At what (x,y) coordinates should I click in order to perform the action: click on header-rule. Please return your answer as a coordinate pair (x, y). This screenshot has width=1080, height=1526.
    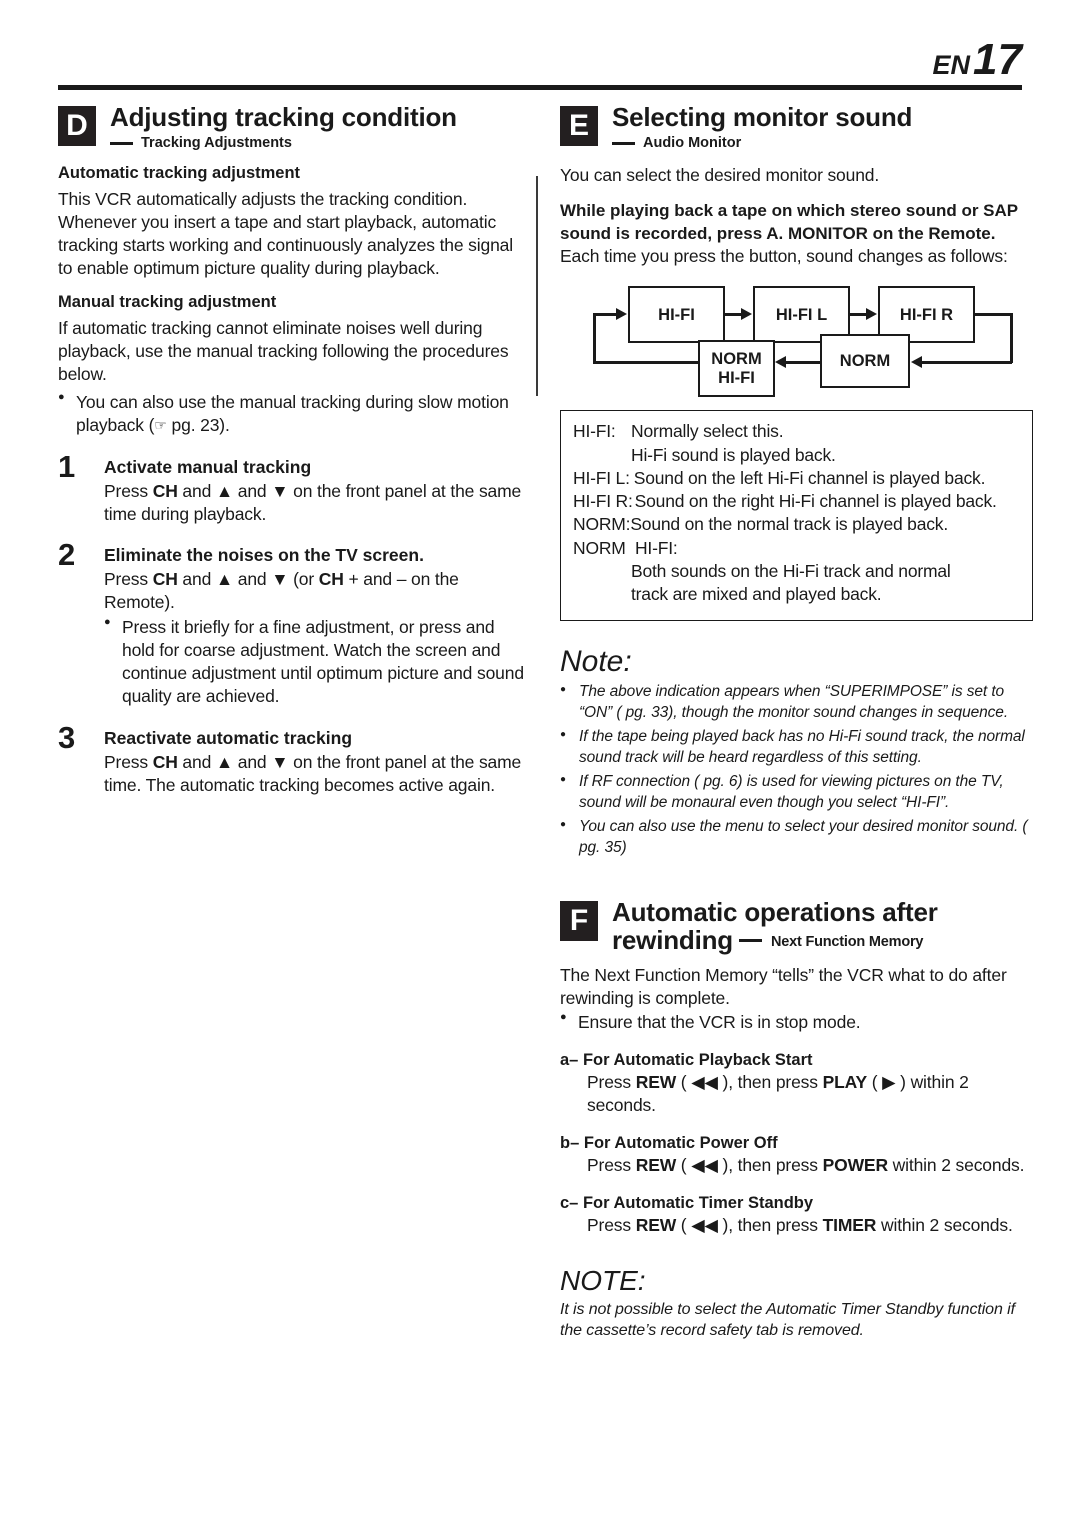
    Looking at the image, I should click on (540, 87).